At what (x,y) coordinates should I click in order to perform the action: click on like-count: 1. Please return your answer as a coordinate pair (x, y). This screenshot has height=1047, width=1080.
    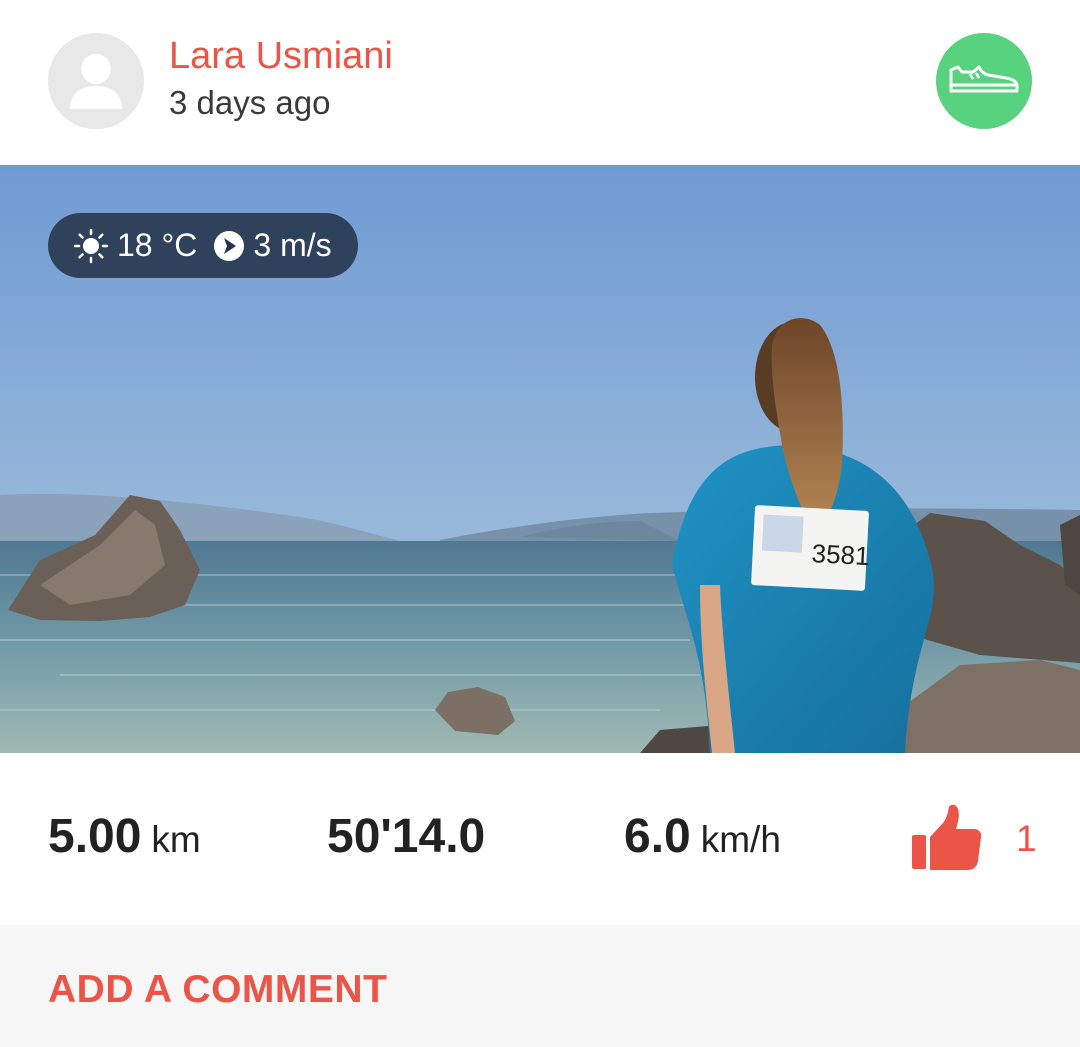
    Looking at the image, I should click on (1026, 838).